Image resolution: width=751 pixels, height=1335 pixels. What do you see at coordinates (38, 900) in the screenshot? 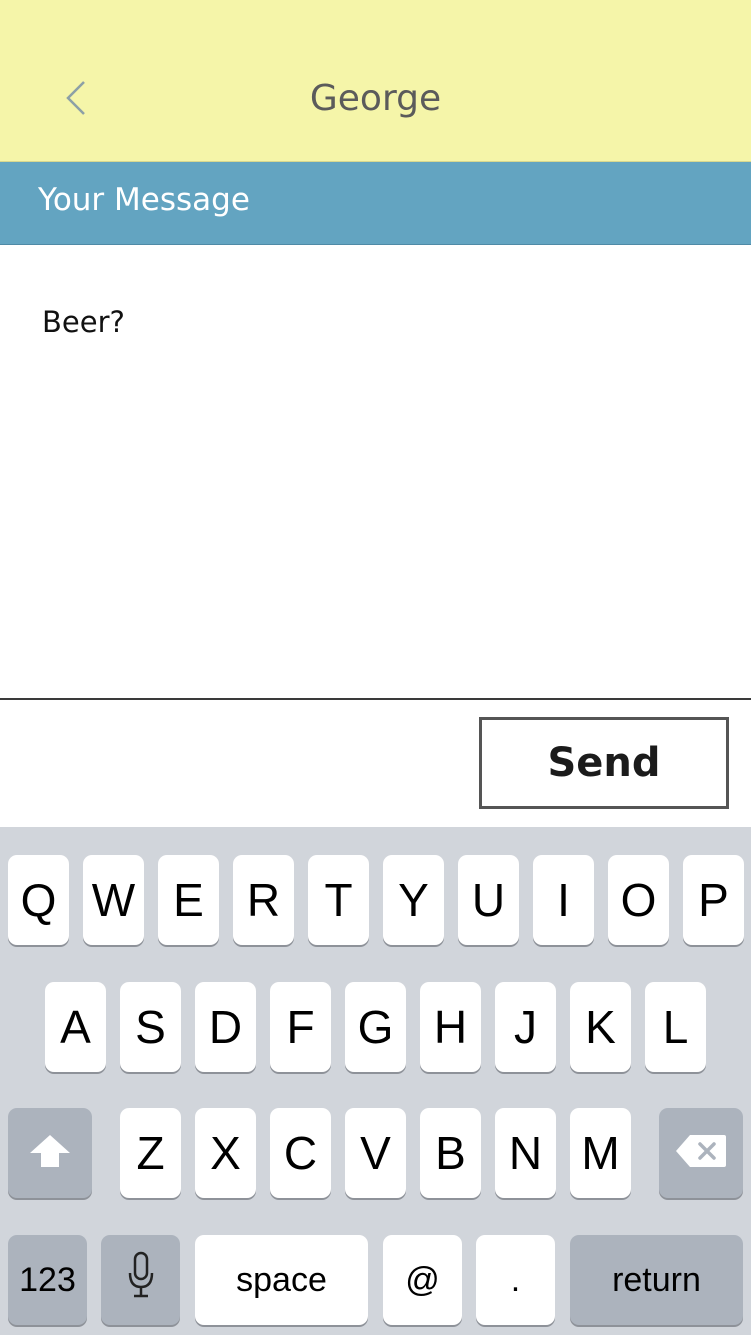
I see `key-q: Q` at bounding box center [38, 900].